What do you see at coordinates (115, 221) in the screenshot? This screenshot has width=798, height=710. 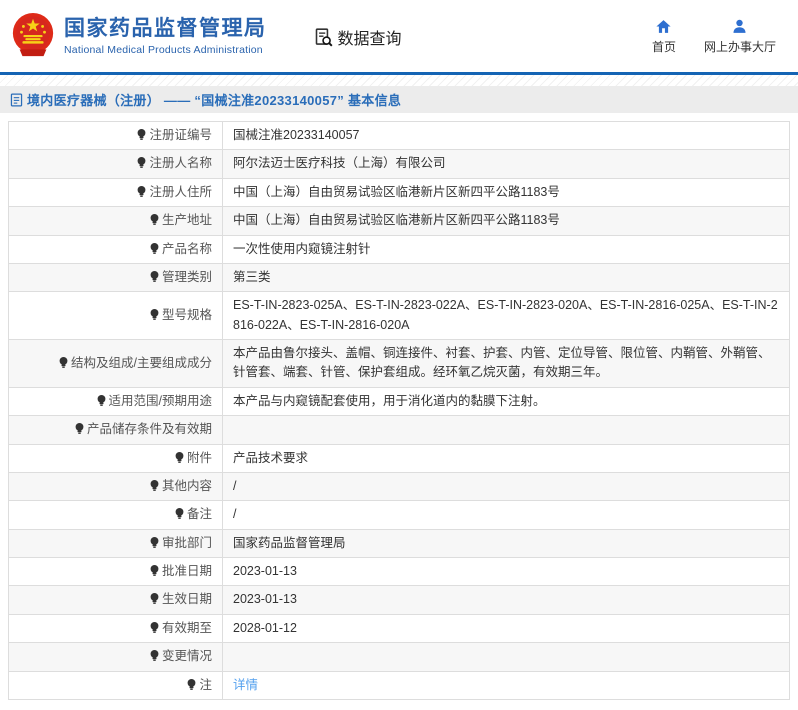 I see `row-label: 生产地址` at bounding box center [115, 221].